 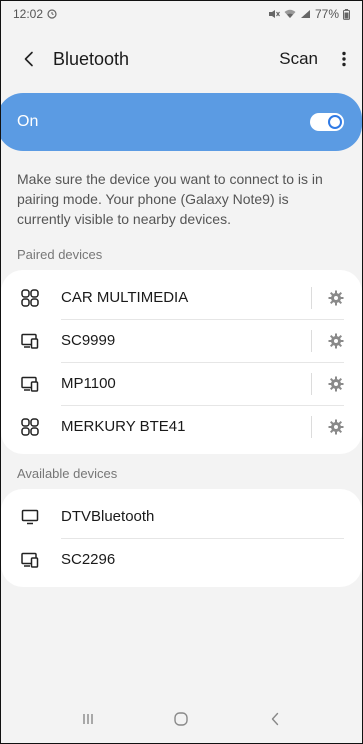 What do you see at coordinates (181, 59) in the screenshot?
I see `app-header: Bluetooth Scan` at bounding box center [181, 59].